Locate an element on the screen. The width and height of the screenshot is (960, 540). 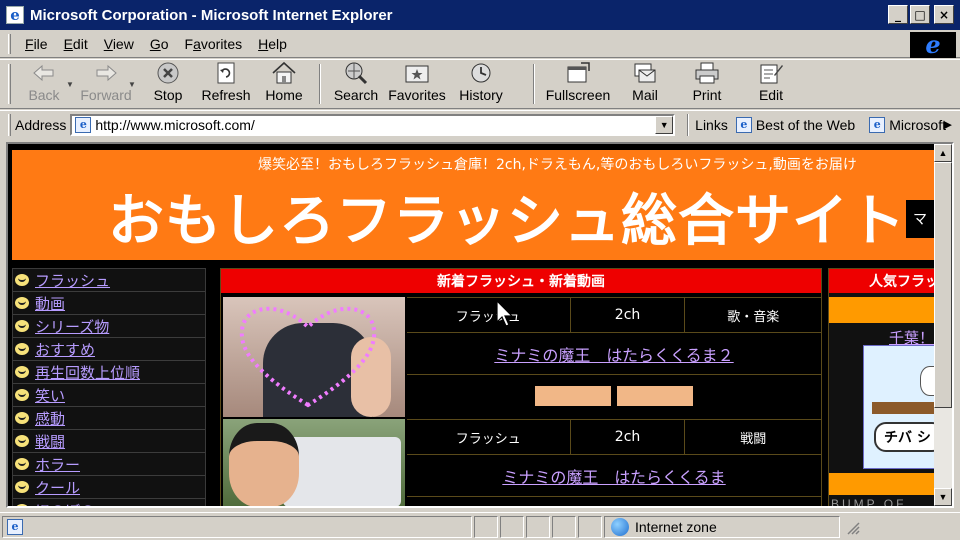
status-bar: e Internet zone is located at coordinates (480, 526).